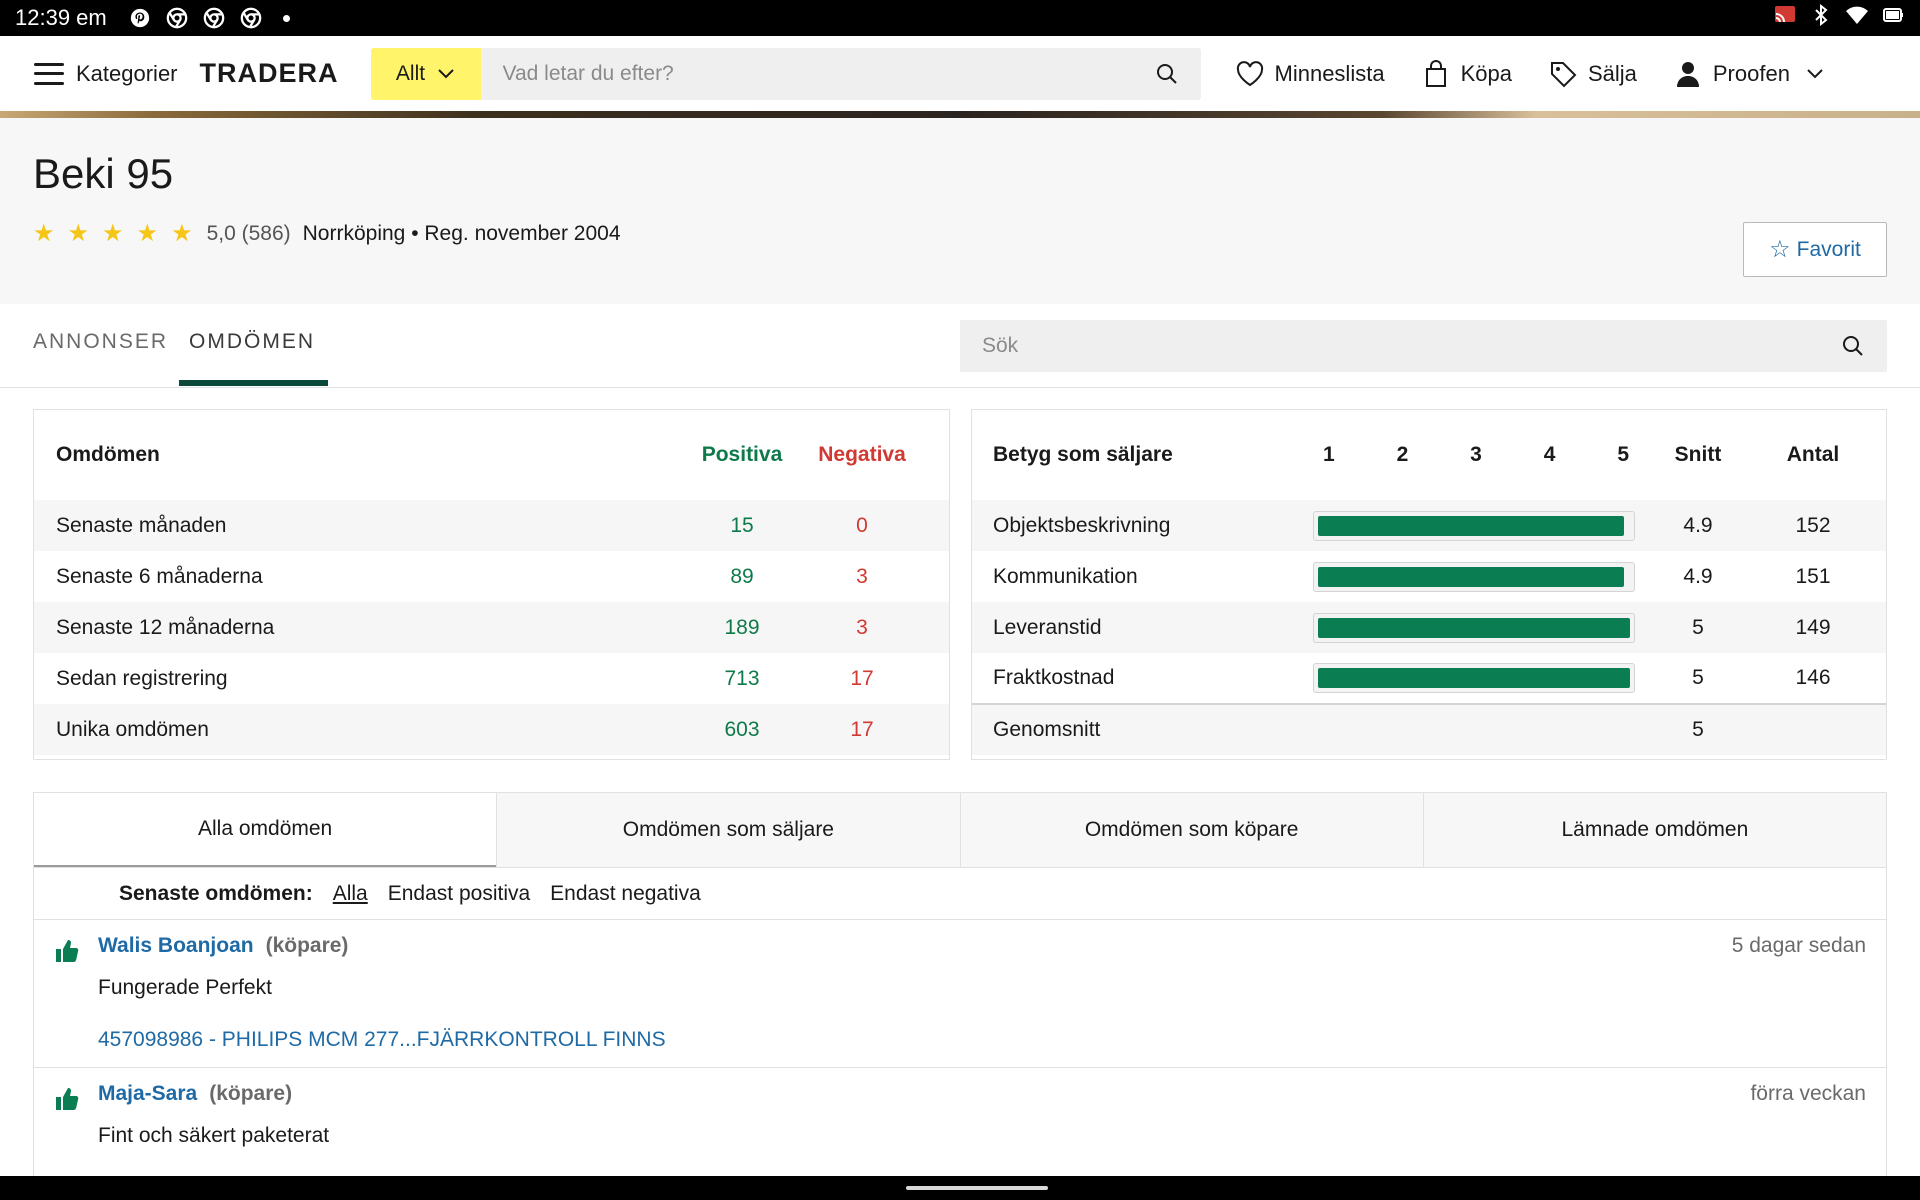 The height and width of the screenshot is (1200, 1920). I want to click on category-select-value: Allt, so click(410, 73).